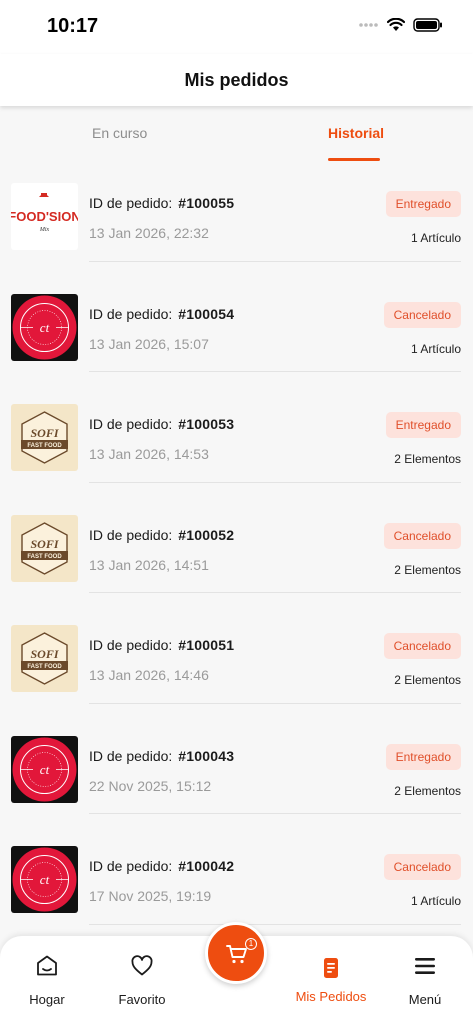 The image size is (473, 1024). Describe the element at coordinates (149, 675) in the screenshot. I see `order-date: 13 Jan 2026, 14:46` at that location.